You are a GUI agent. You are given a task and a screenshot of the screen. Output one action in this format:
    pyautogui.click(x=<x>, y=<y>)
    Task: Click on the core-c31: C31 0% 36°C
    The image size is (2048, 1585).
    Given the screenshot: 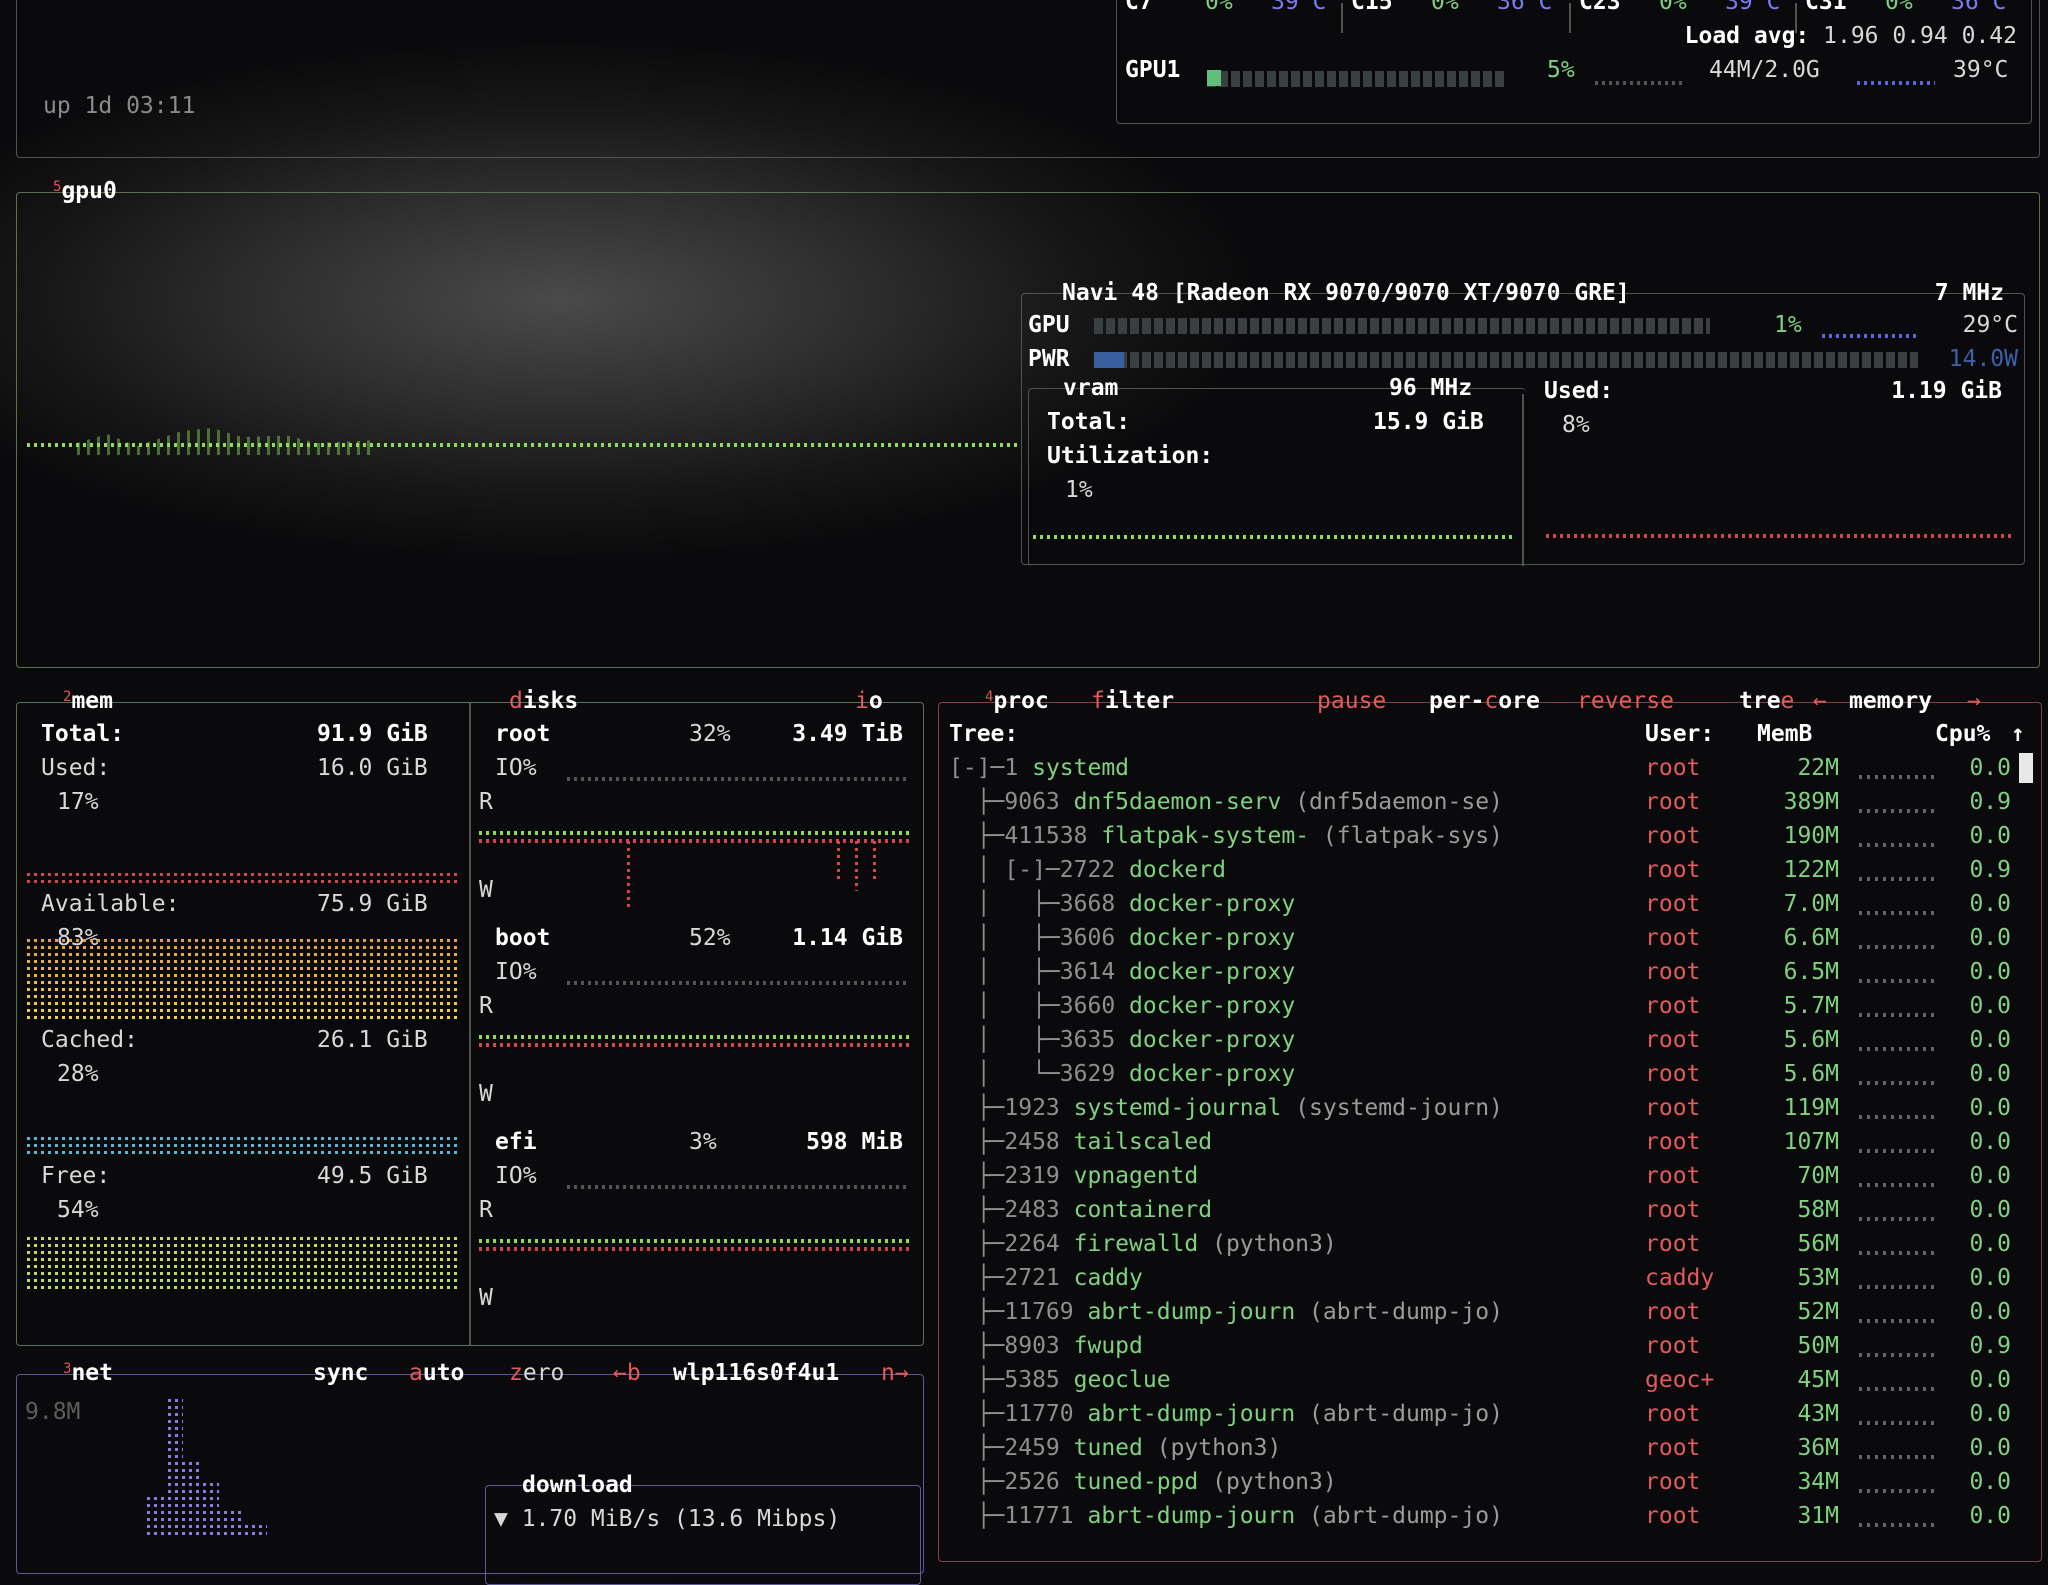 What is the action you would take?
    pyautogui.click(x=1905, y=9)
    